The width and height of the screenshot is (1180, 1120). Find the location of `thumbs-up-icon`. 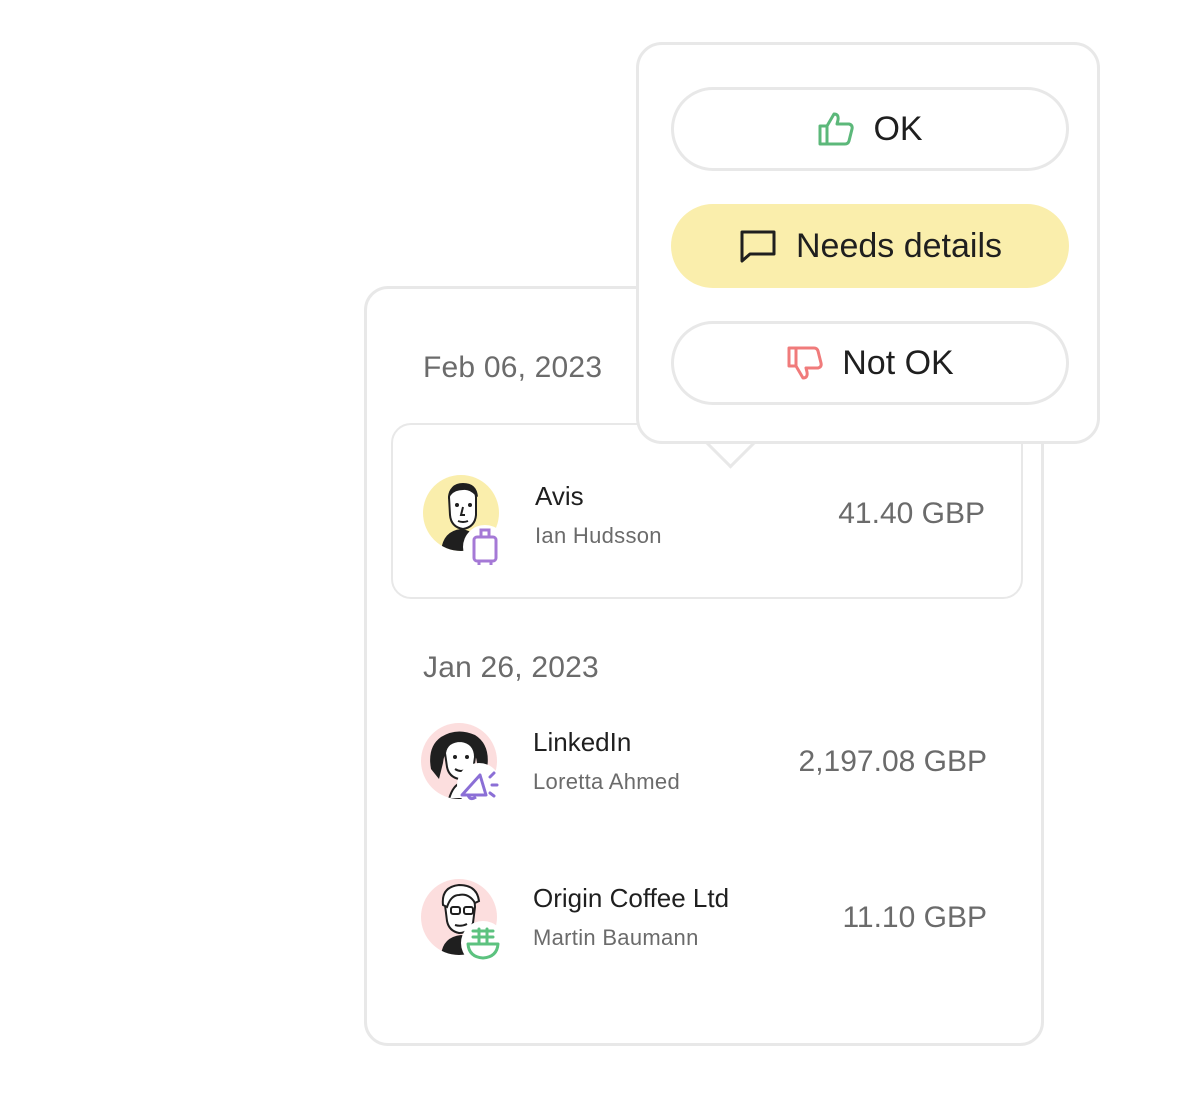

thumbs-up-icon is located at coordinates (836, 129).